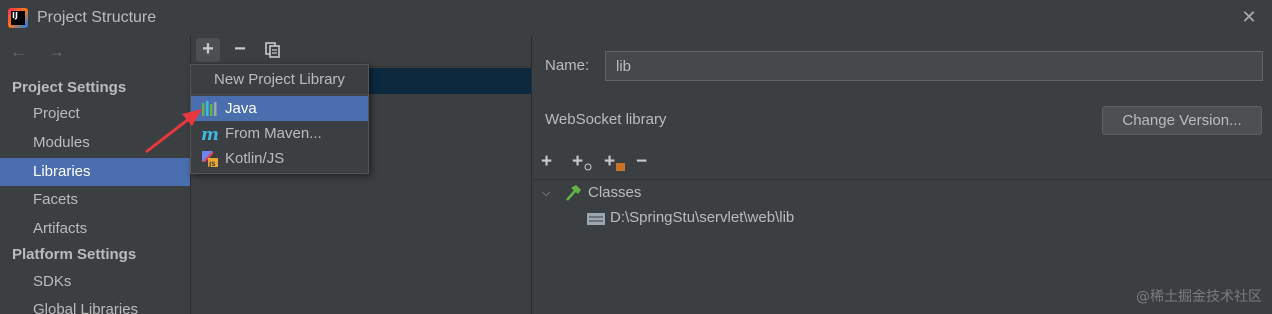 This screenshot has width=1272, height=314. What do you see at coordinates (18, 18) in the screenshot?
I see `intellij-app-icon: IJ` at bounding box center [18, 18].